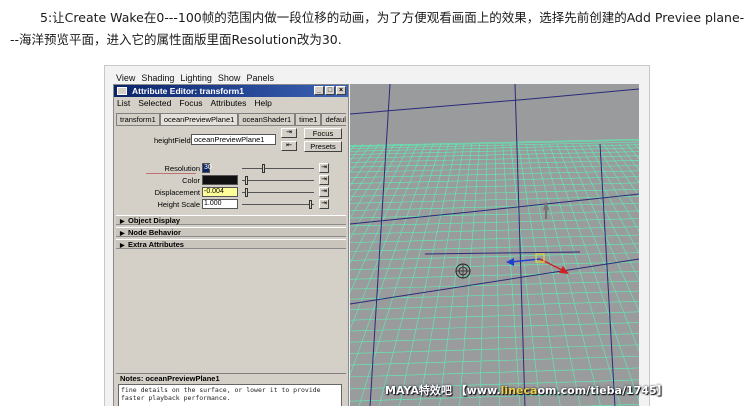 The image size is (750, 406). Describe the element at coordinates (262, 103) in the screenshot. I see `menu-help: Help` at that location.